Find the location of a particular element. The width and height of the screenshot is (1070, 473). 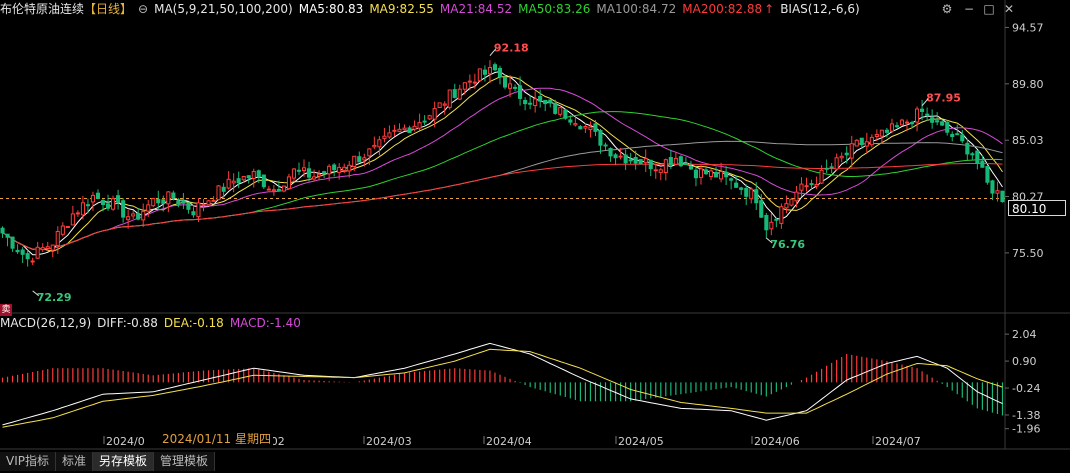

price-extreme-label: 72.29 is located at coordinates (54, 297).